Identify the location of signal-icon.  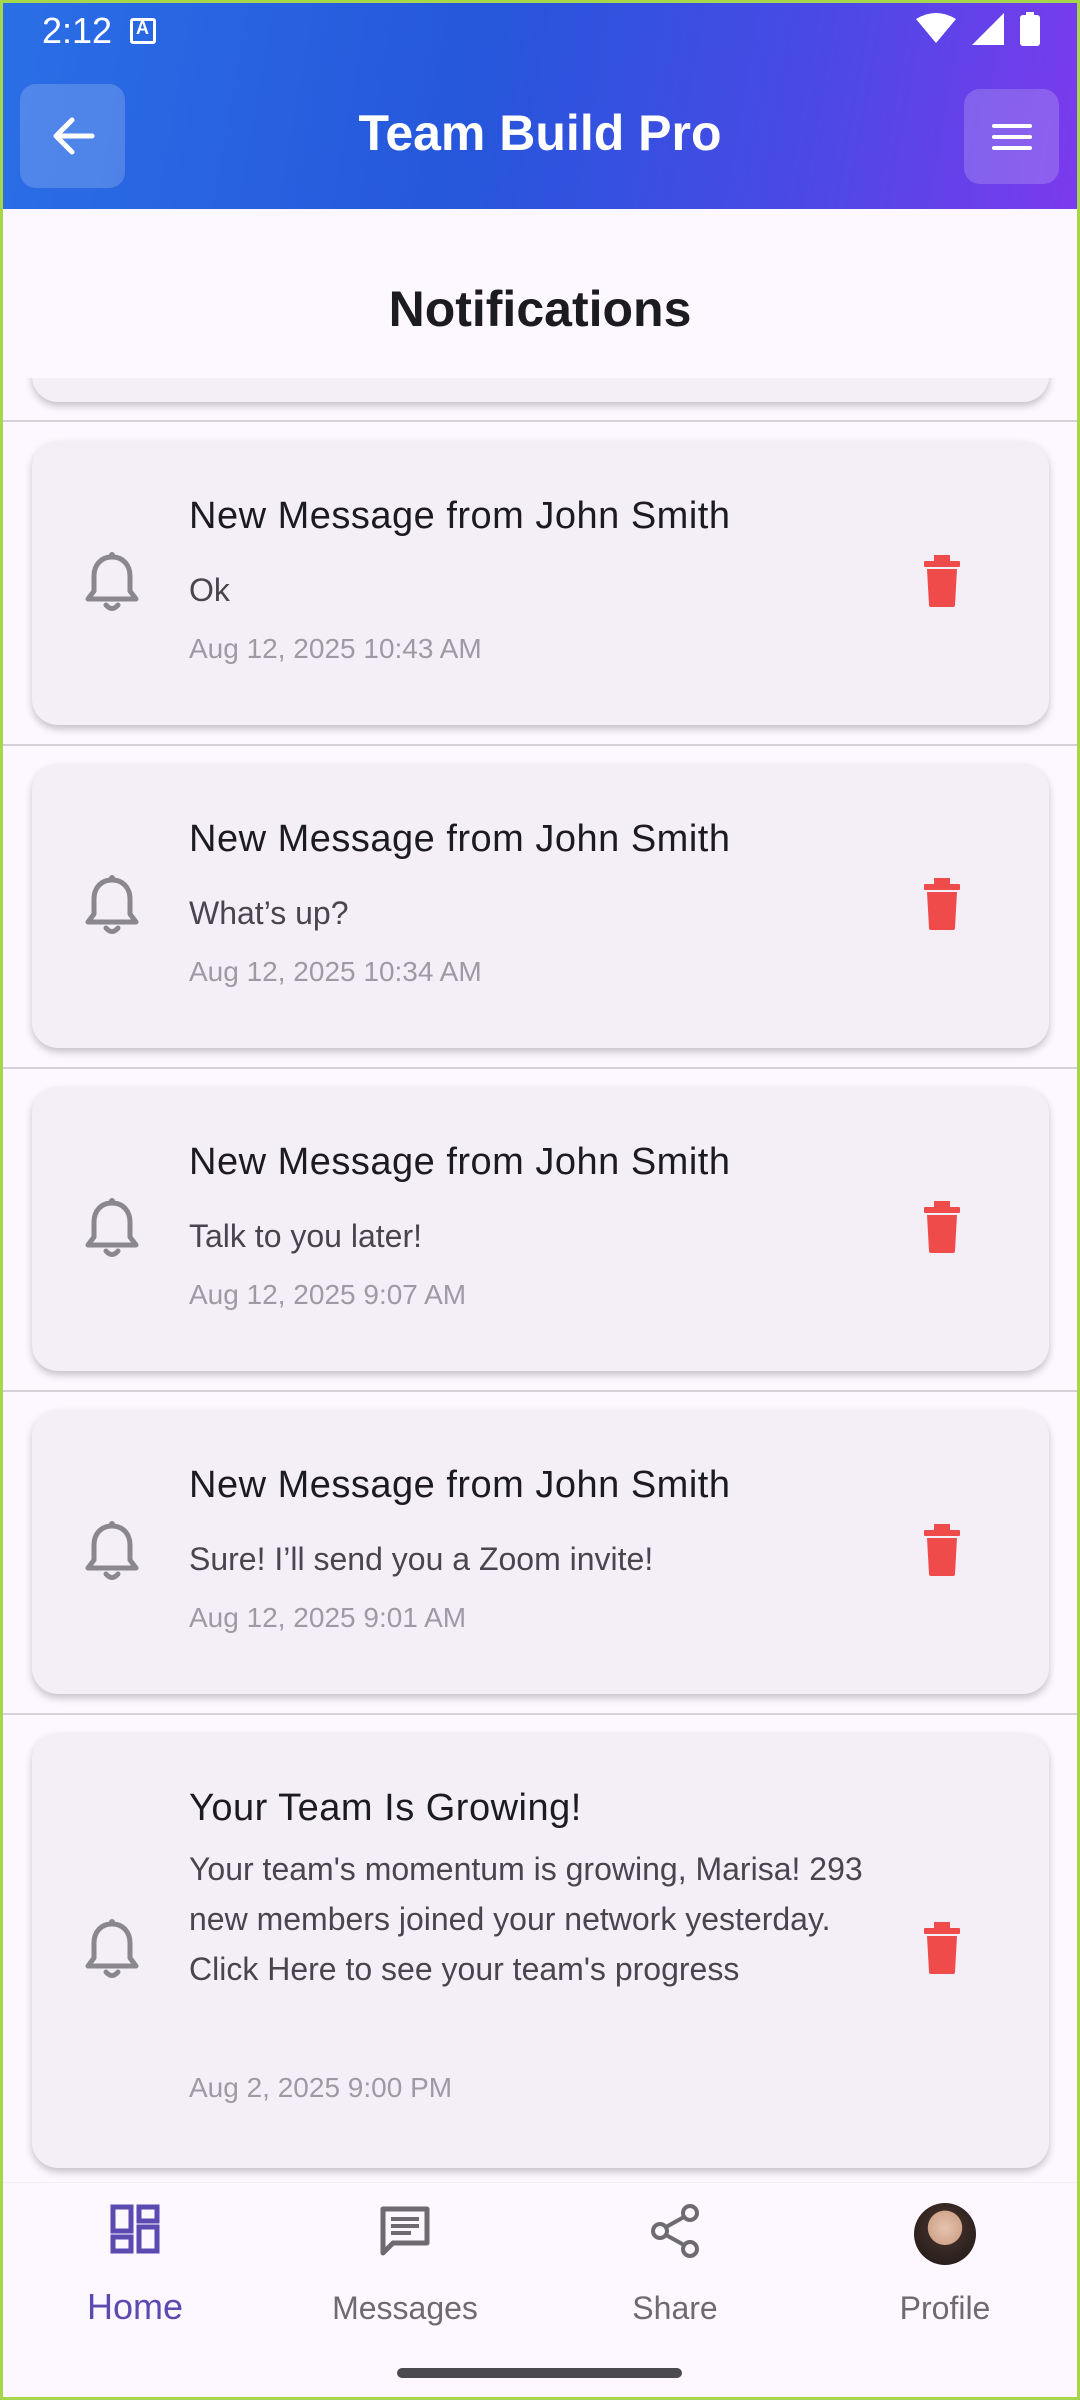
(988, 29).